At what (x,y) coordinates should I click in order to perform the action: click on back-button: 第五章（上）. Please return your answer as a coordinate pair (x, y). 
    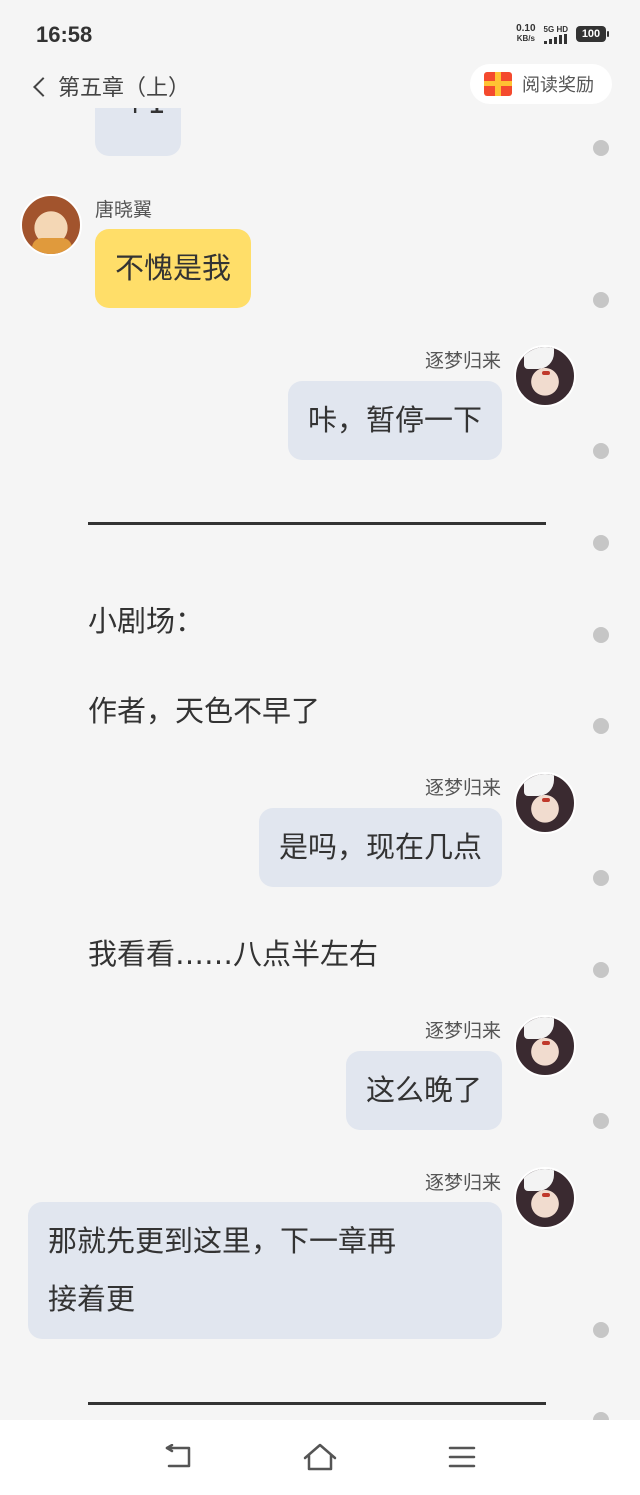
    Looking at the image, I should click on (112, 86).